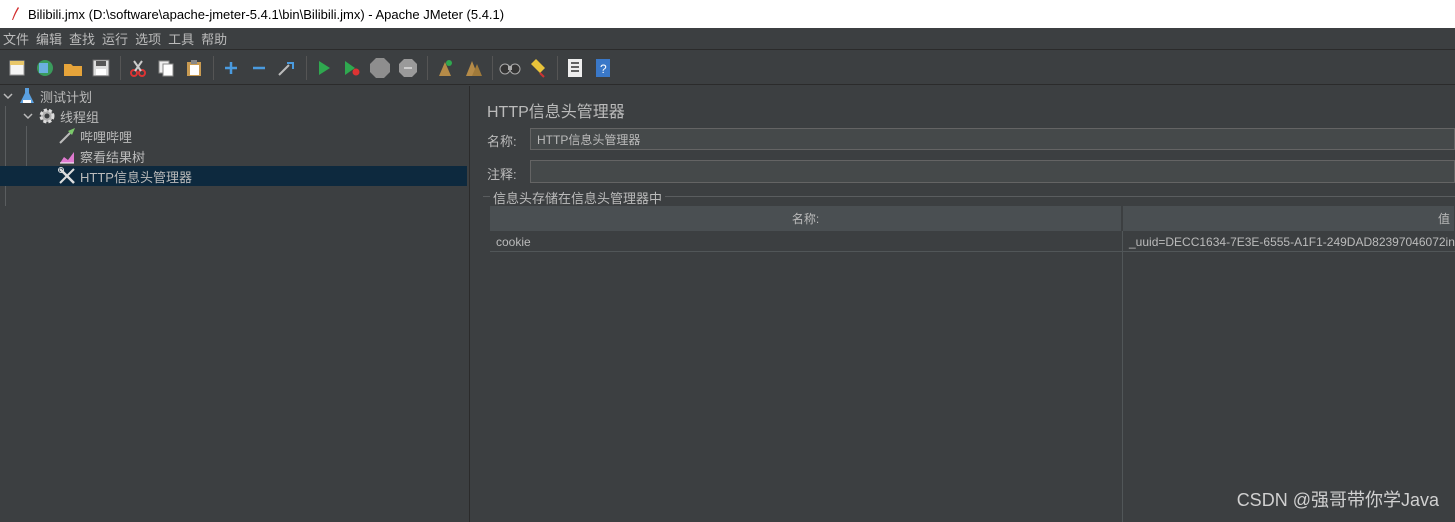 The width and height of the screenshot is (1455, 522). What do you see at coordinates (727, 39) in the screenshot?
I see `menu-bar: 文件 编辑 查找 运行 选项 工具 帮助` at bounding box center [727, 39].